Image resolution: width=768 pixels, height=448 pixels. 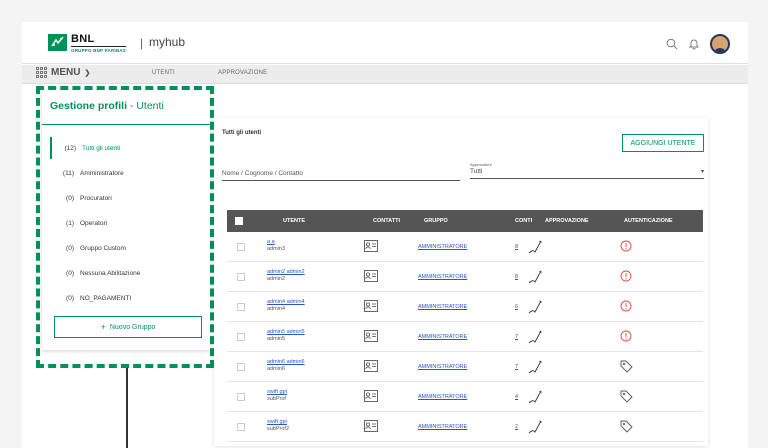 I want to click on user-id: admin4, so click(x=276, y=309).